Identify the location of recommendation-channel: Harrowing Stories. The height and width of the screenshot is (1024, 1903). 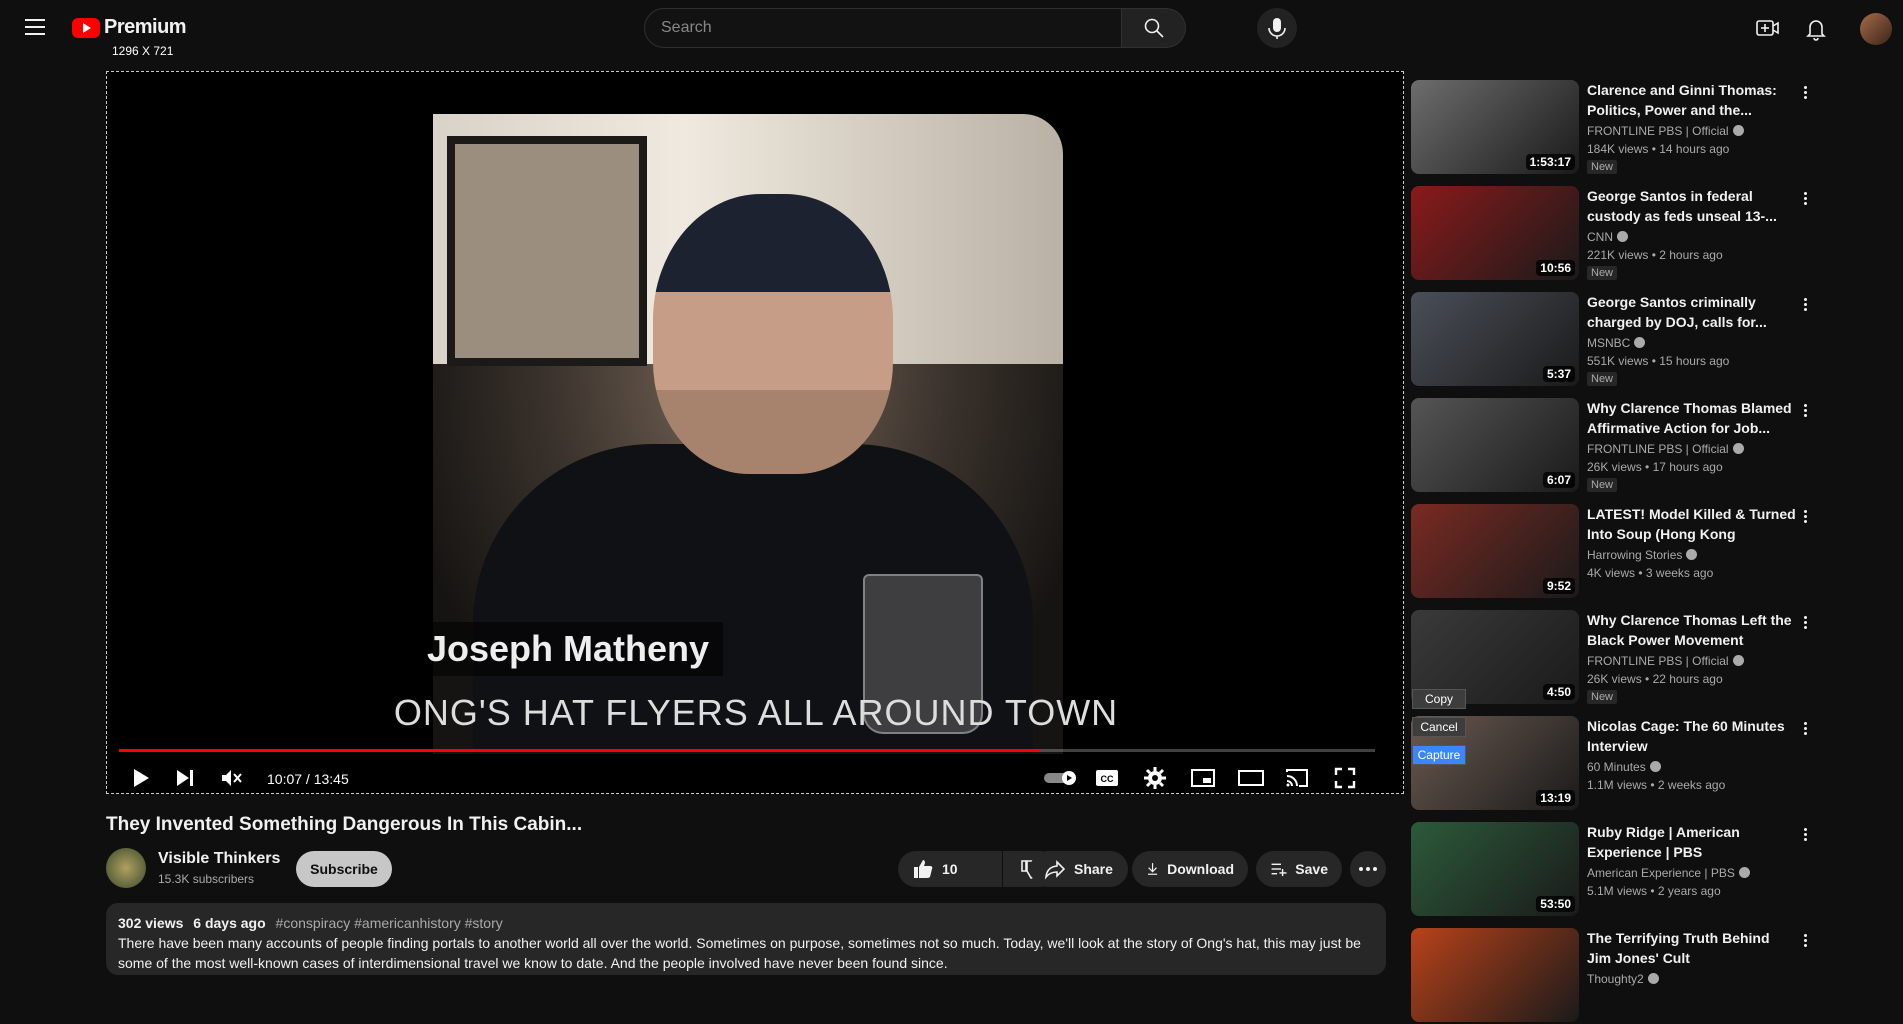
(1642, 555).